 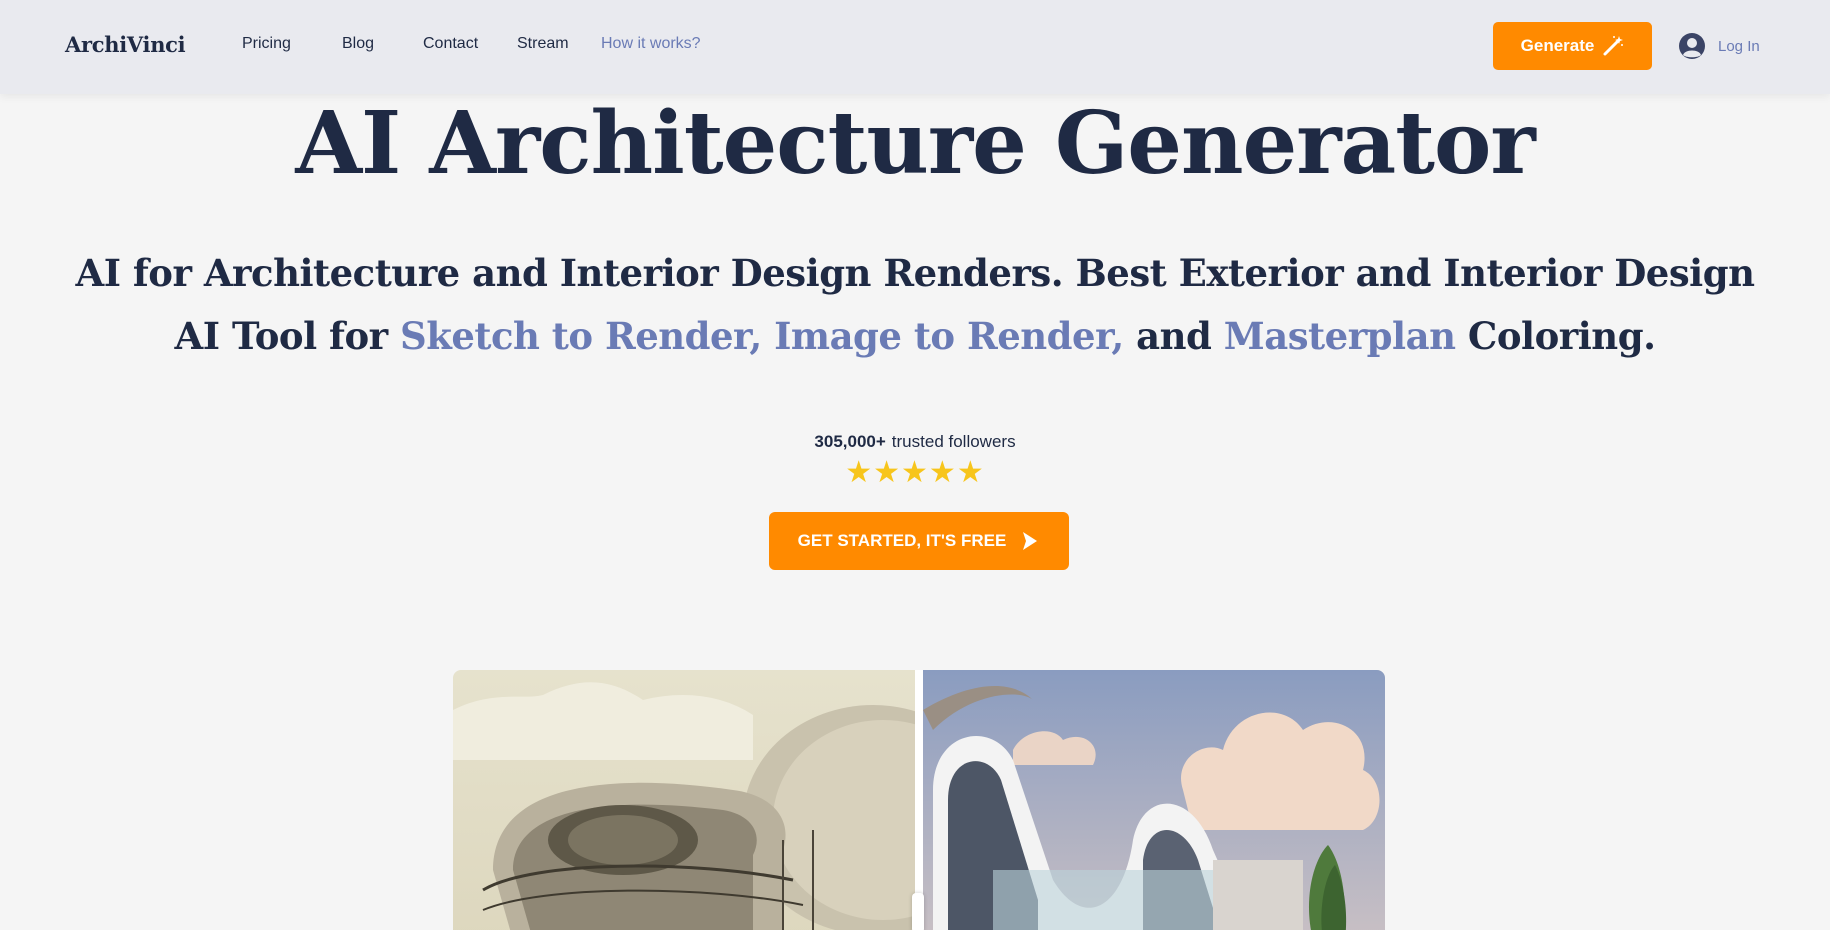 What do you see at coordinates (1154, 800) in the screenshot?
I see `render-image` at bounding box center [1154, 800].